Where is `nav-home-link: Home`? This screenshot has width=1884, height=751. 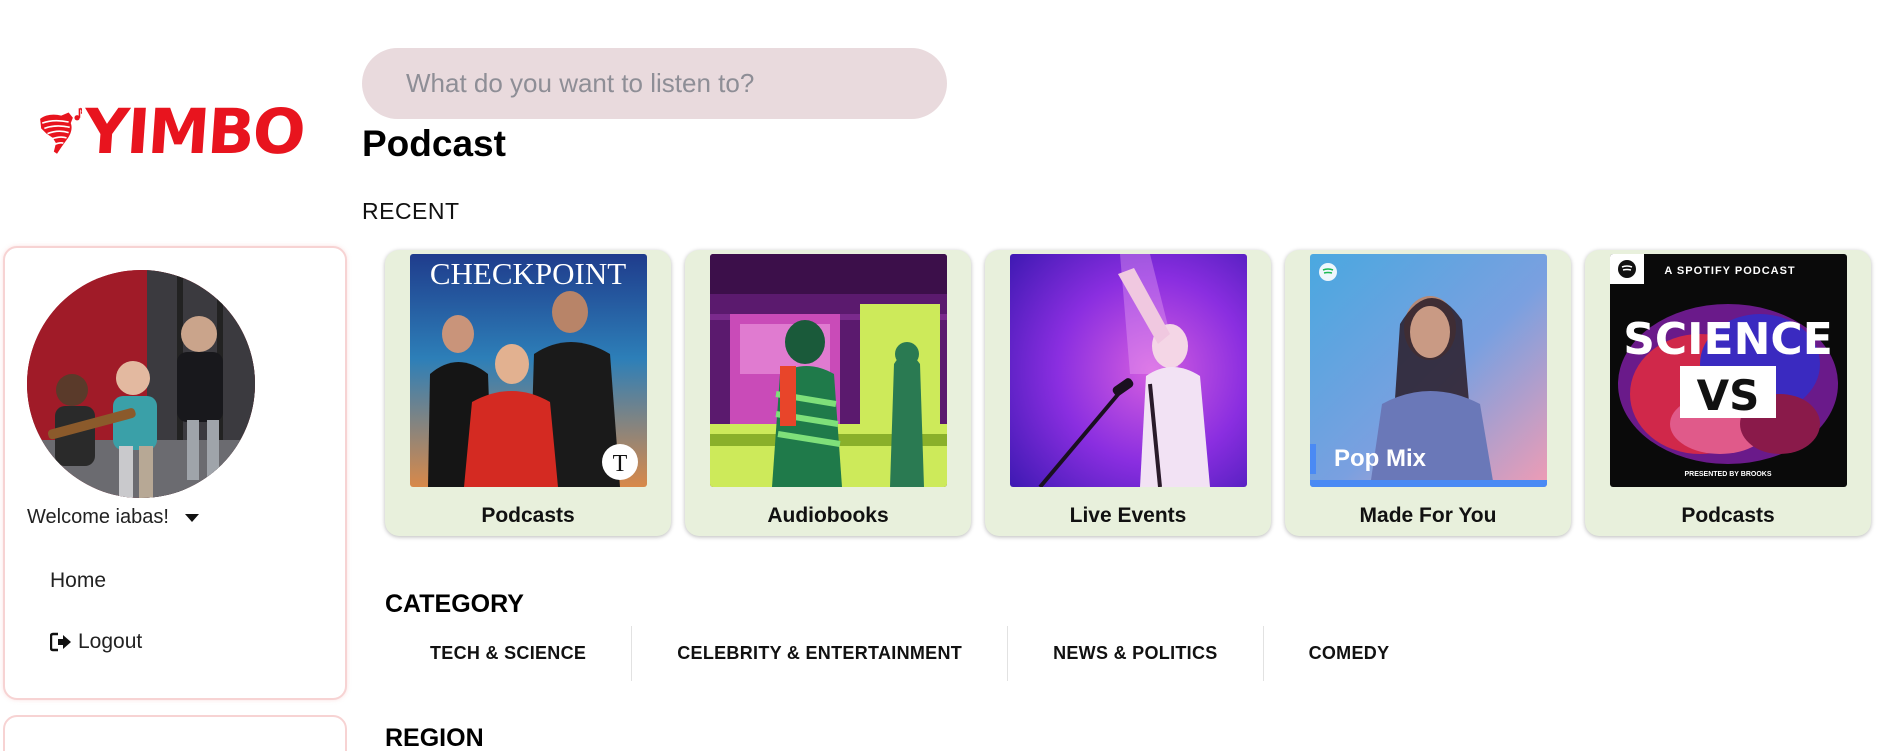
nav-home-link: Home is located at coordinates (78, 581).